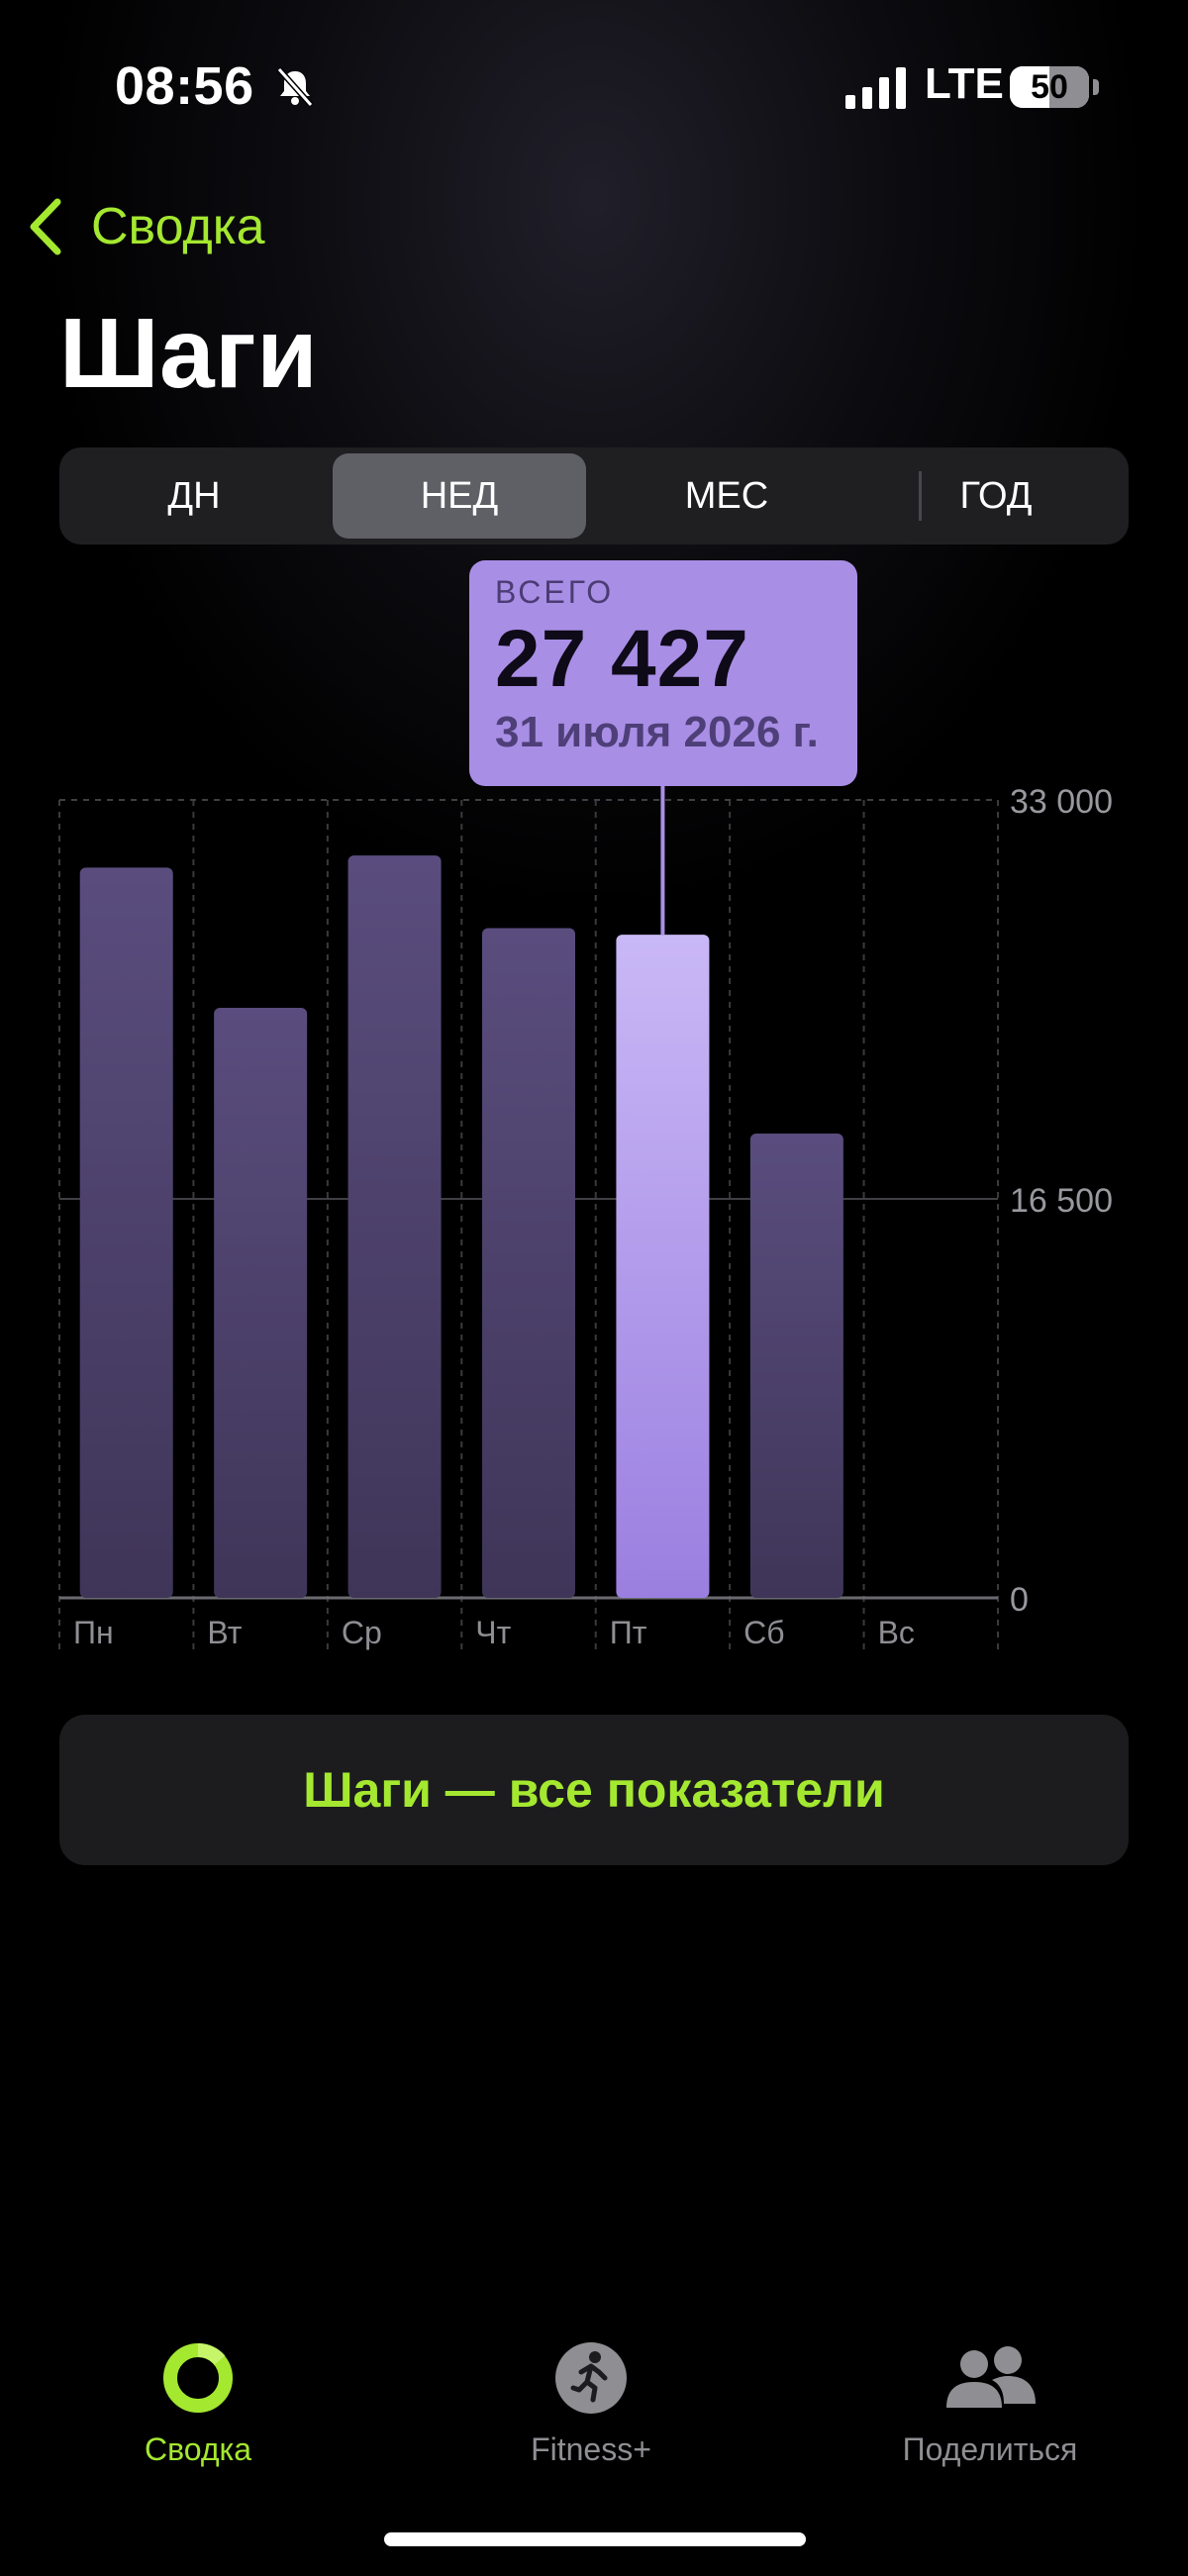 The width and height of the screenshot is (1188, 2576). I want to click on segment-week: НЕД, so click(459, 496).